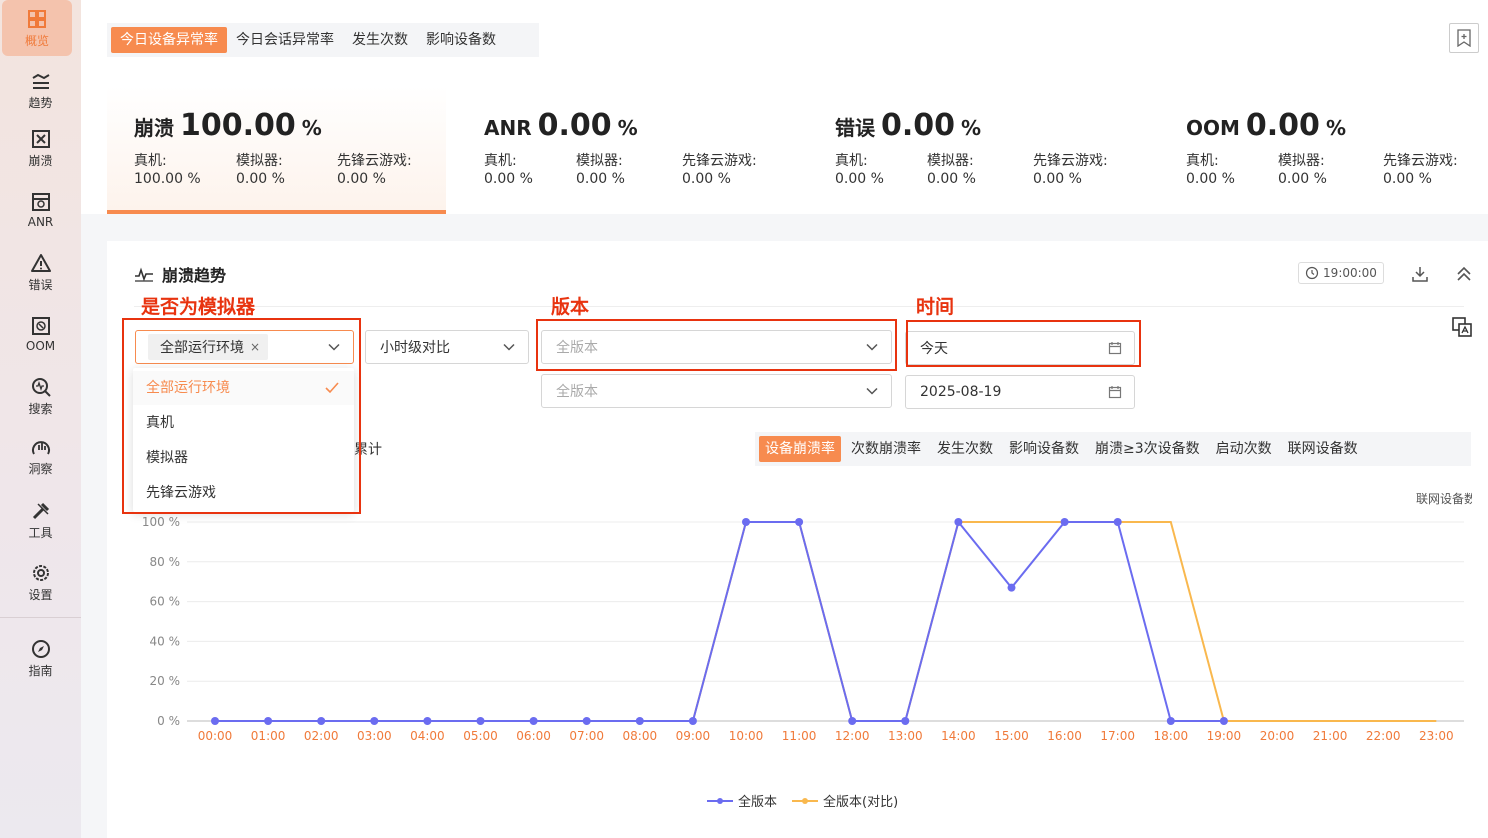 The width and height of the screenshot is (1488, 838). I want to click on legend-item-all-versions-compare: 全版本(对比), so click(844, 800).